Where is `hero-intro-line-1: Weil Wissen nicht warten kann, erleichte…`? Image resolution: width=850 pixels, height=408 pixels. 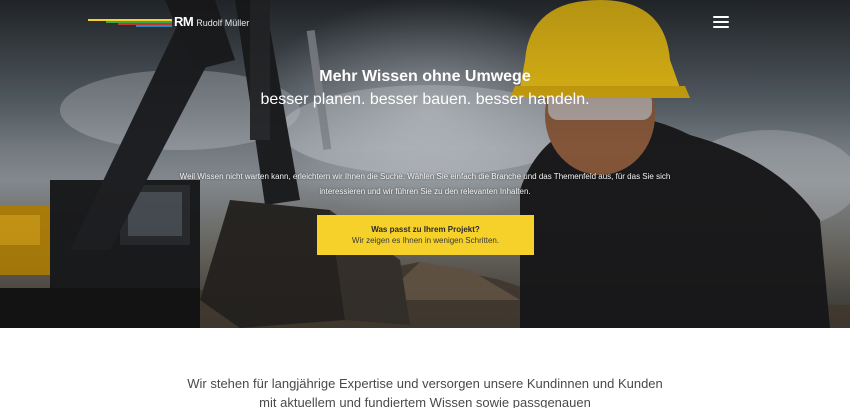 hero-intro-line-1: Weil Wissen nicht warten kann, erleichte… is located at coordinates (425, 176).